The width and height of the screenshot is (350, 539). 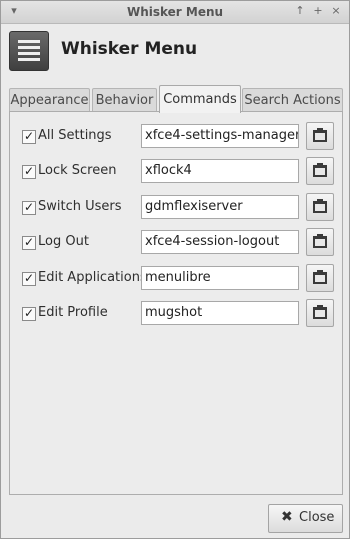 I want to click on switch-users-checkbox: ✓, so click(x=29, y=208).